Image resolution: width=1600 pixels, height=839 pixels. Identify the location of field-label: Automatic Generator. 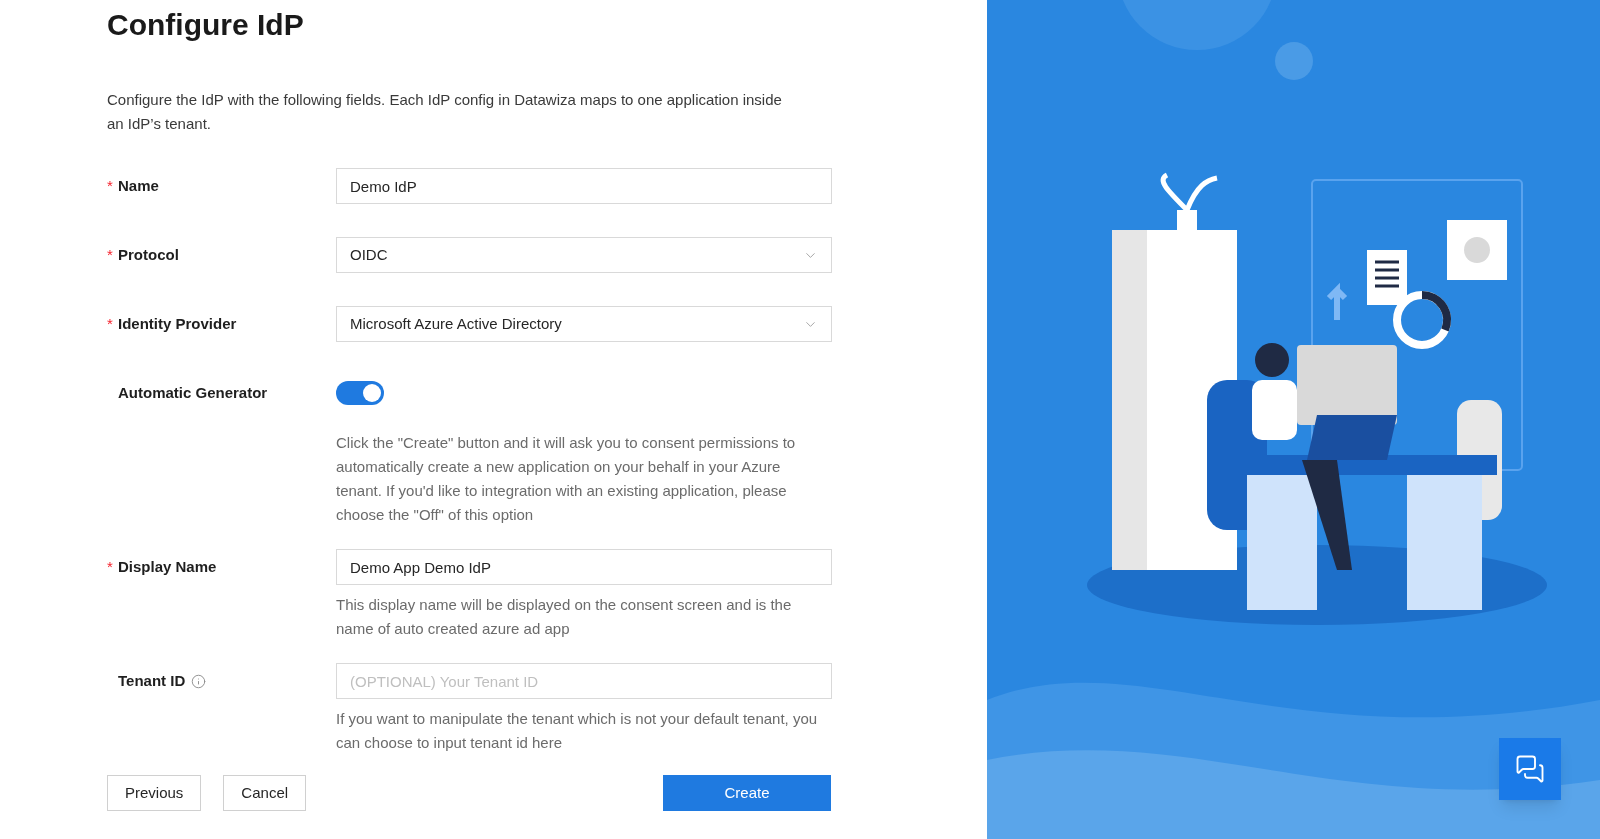
(193, 392).